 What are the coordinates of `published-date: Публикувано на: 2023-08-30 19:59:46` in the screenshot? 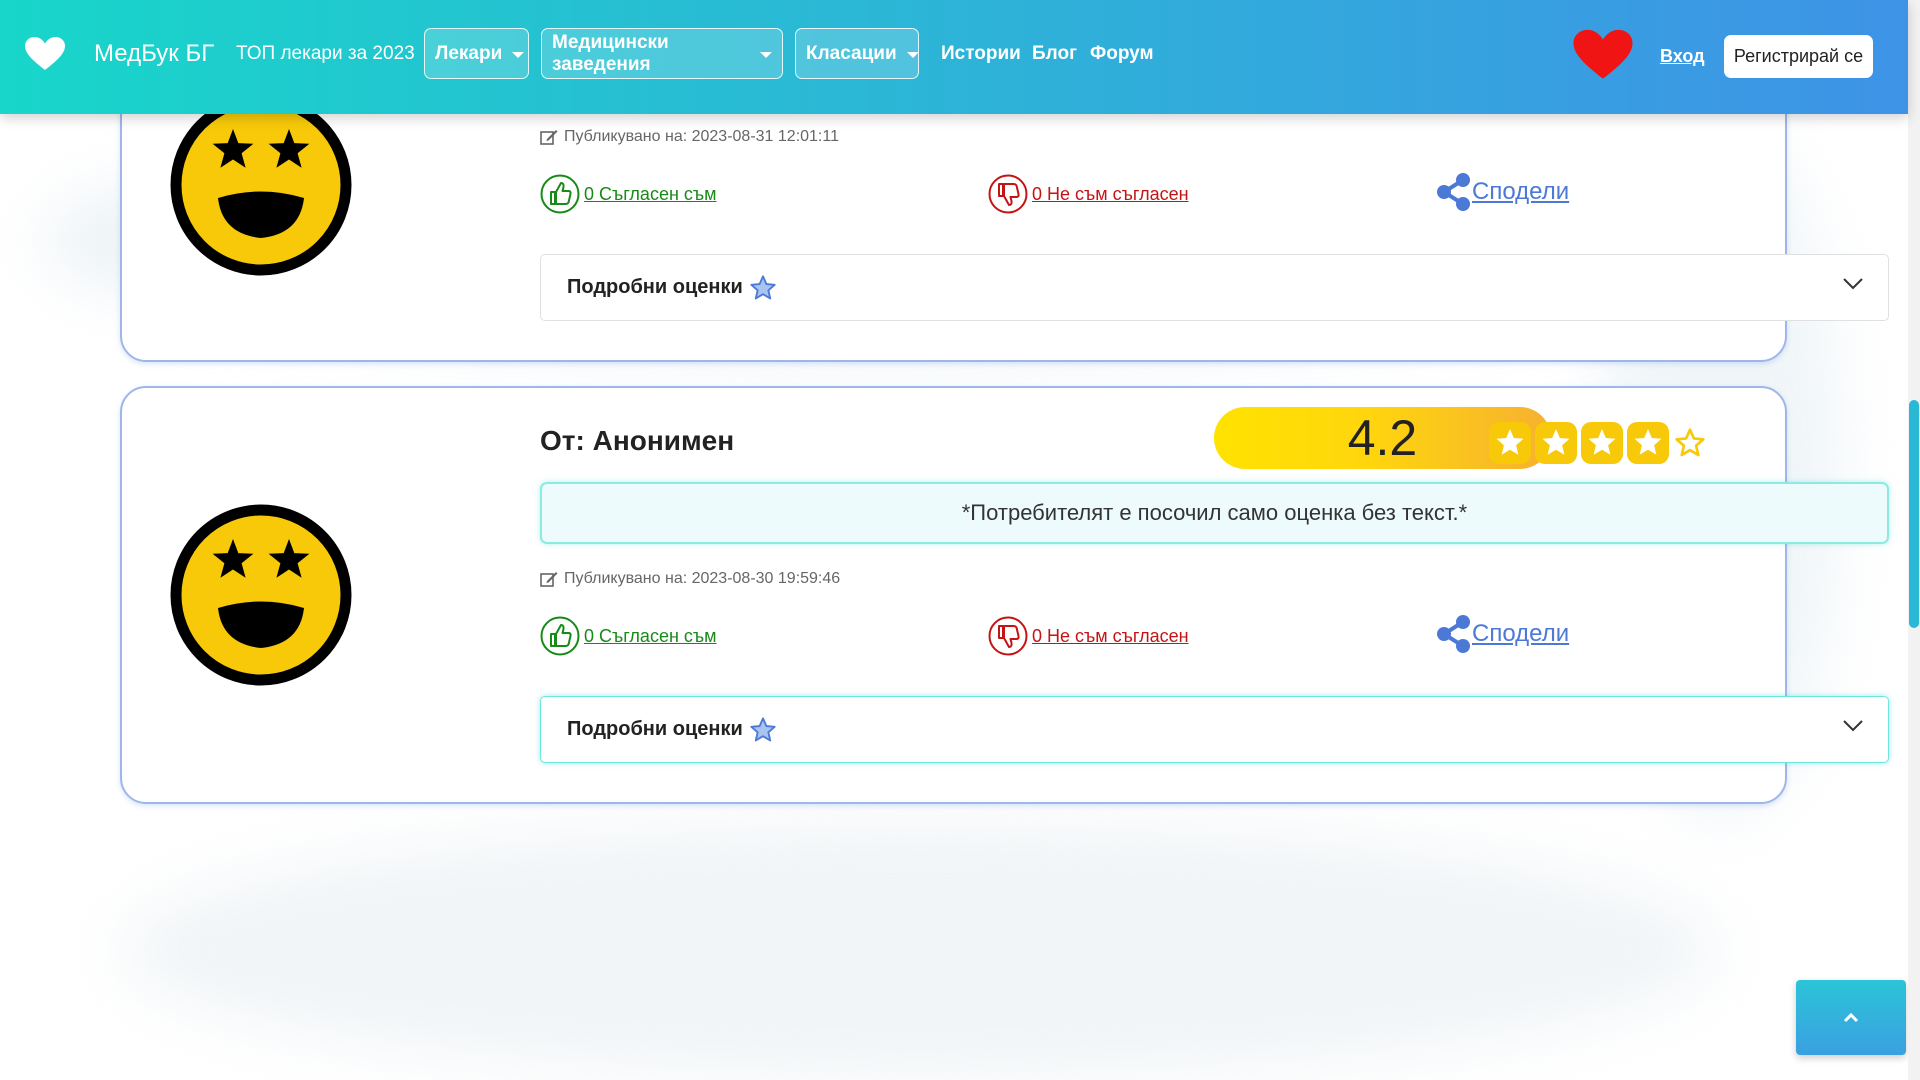 It's located at (690, 579).